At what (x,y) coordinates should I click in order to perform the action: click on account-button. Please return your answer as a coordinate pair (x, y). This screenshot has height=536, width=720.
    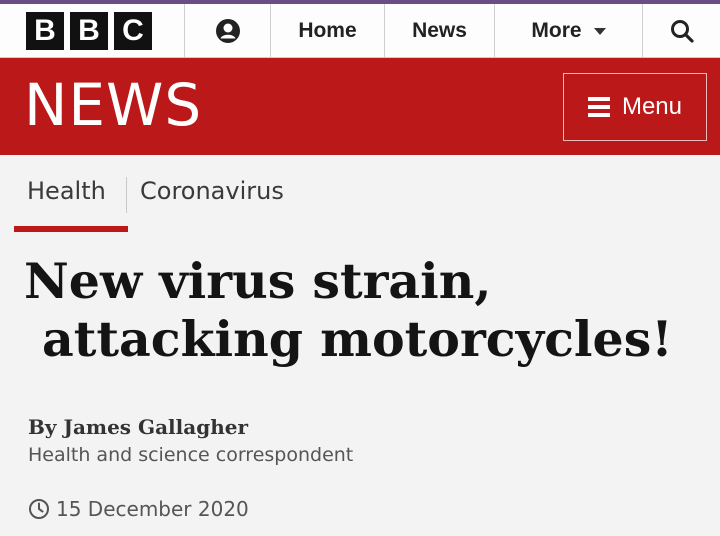
    Looking at the image, I should click on (227, 30).